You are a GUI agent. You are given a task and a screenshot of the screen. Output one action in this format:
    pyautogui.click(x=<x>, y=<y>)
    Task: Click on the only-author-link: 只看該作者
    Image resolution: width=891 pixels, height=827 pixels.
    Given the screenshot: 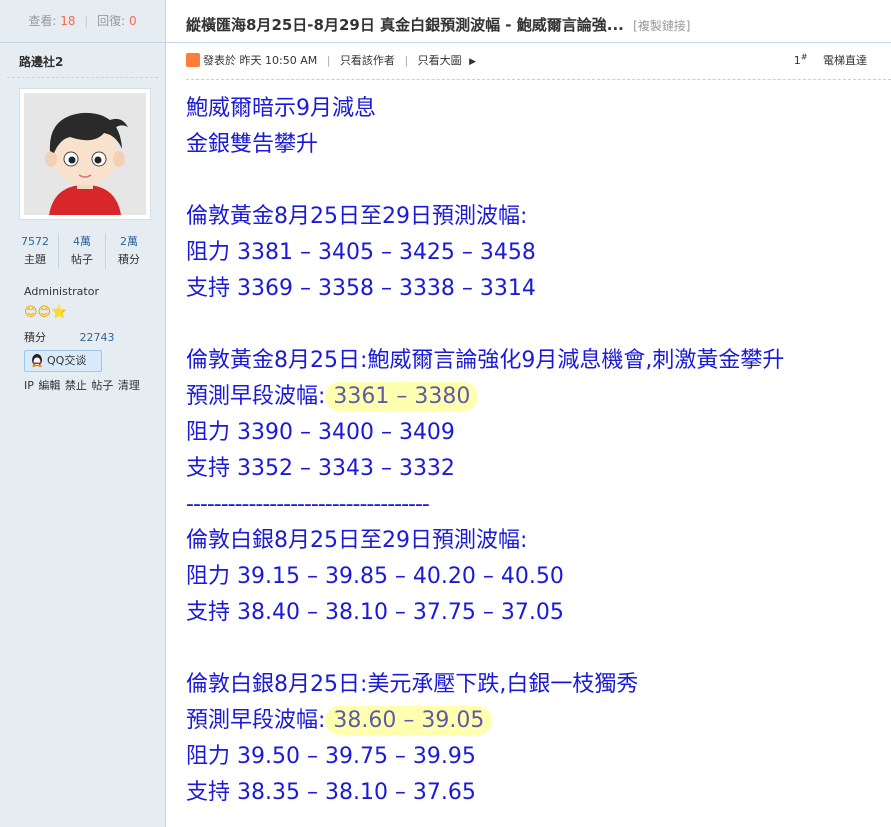 What is the action you would take?
    pyautogui.click(x=367, y=60)
    